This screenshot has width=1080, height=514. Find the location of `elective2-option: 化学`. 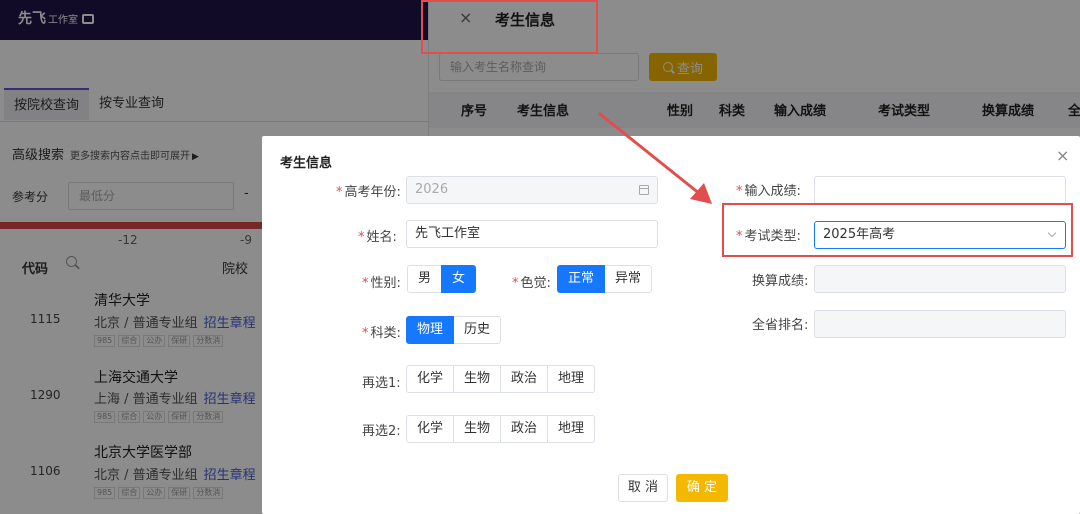

elective2-option: 化学 is located at coordinates (430, 429).